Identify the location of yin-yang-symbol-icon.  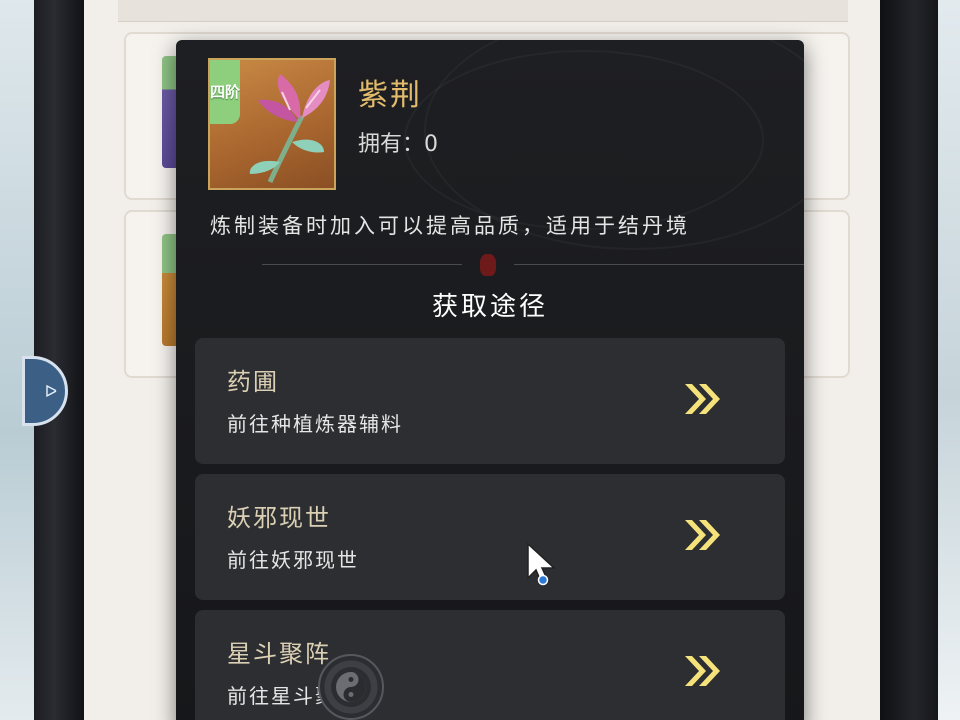
(351, 687).